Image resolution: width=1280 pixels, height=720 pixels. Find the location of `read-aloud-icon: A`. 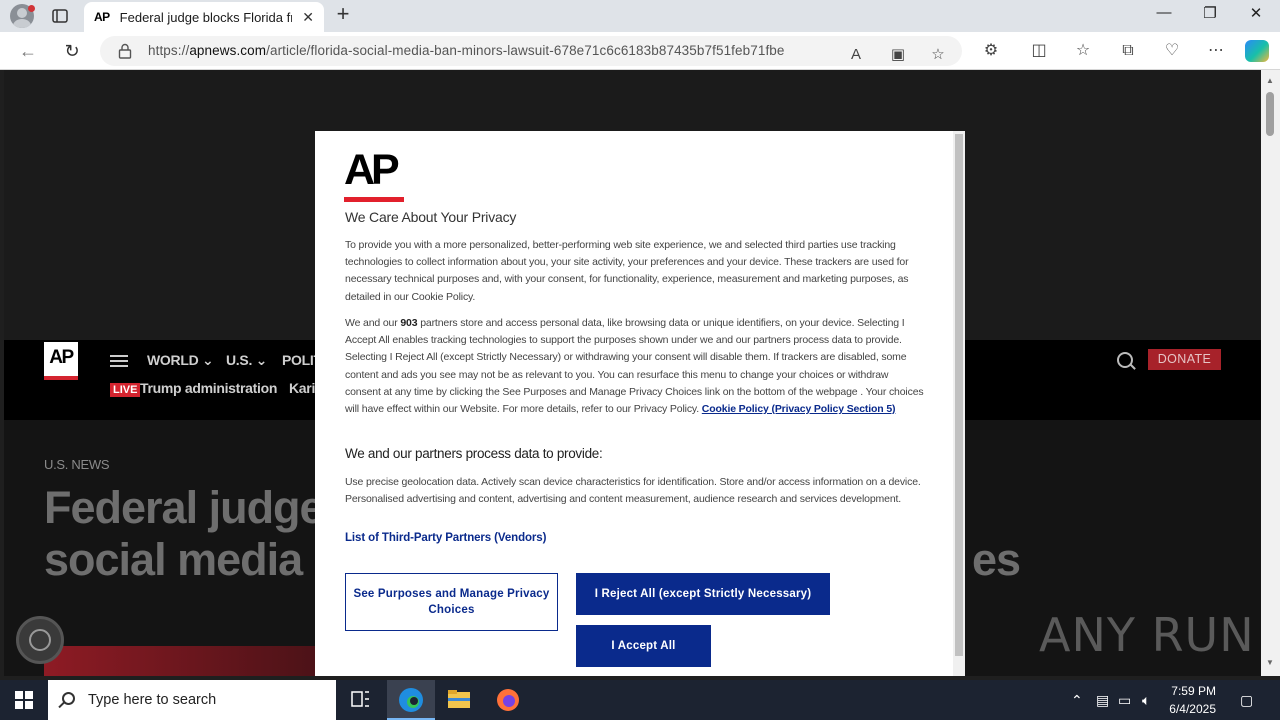

read-aloud-icon: A is located at coordinates (856, 55).